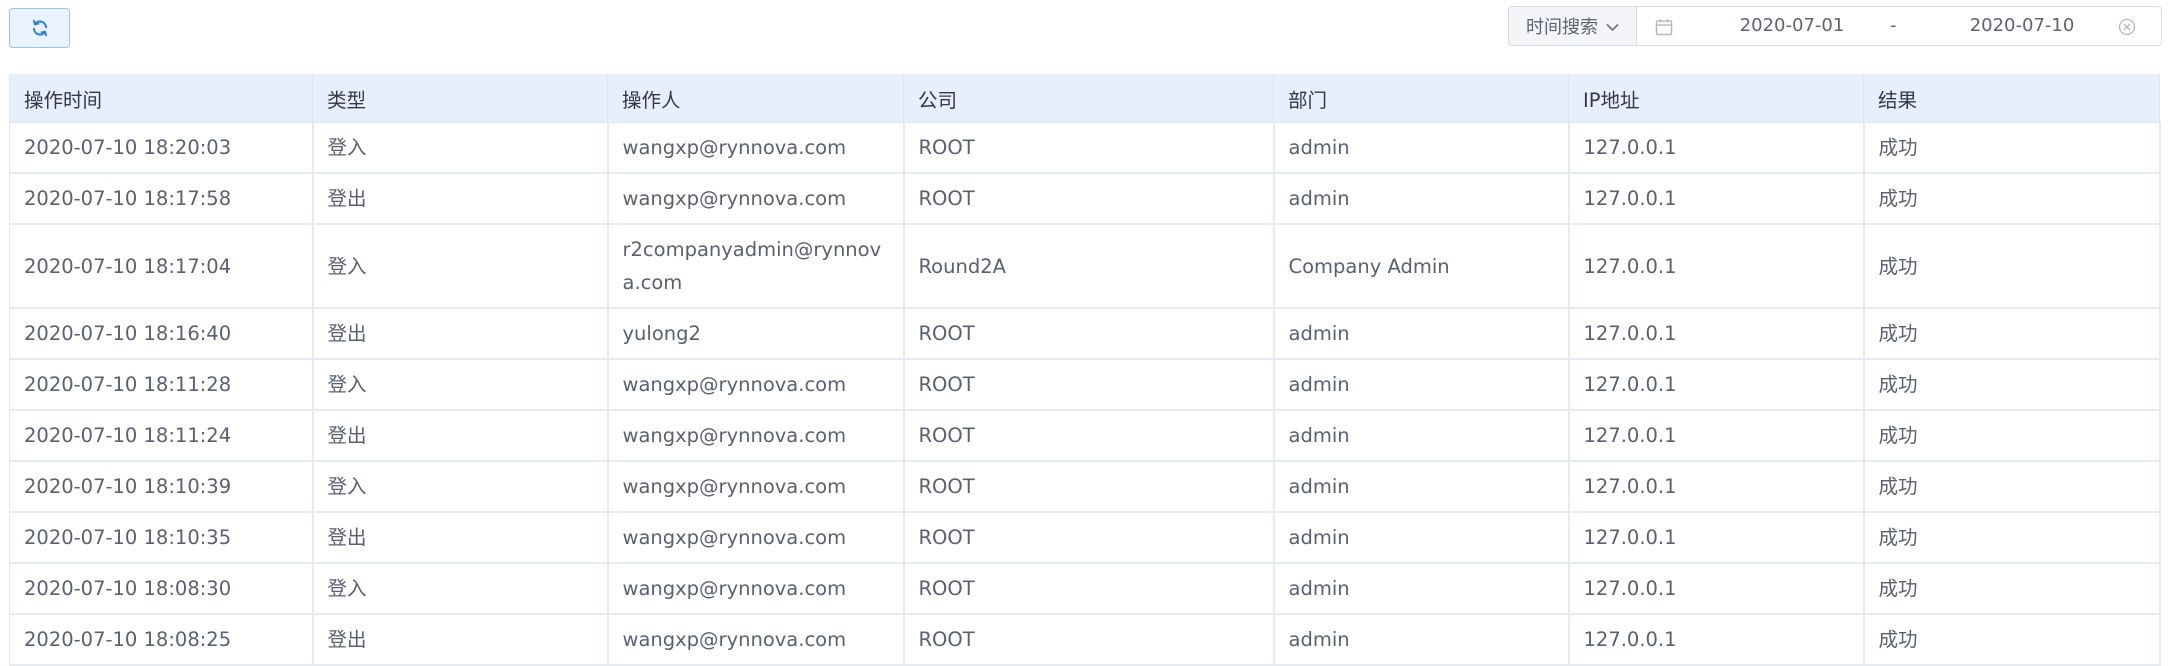 The image size is (2169, 666). I want to click on search-type-select: 时间搜索, so click(1572, 26).